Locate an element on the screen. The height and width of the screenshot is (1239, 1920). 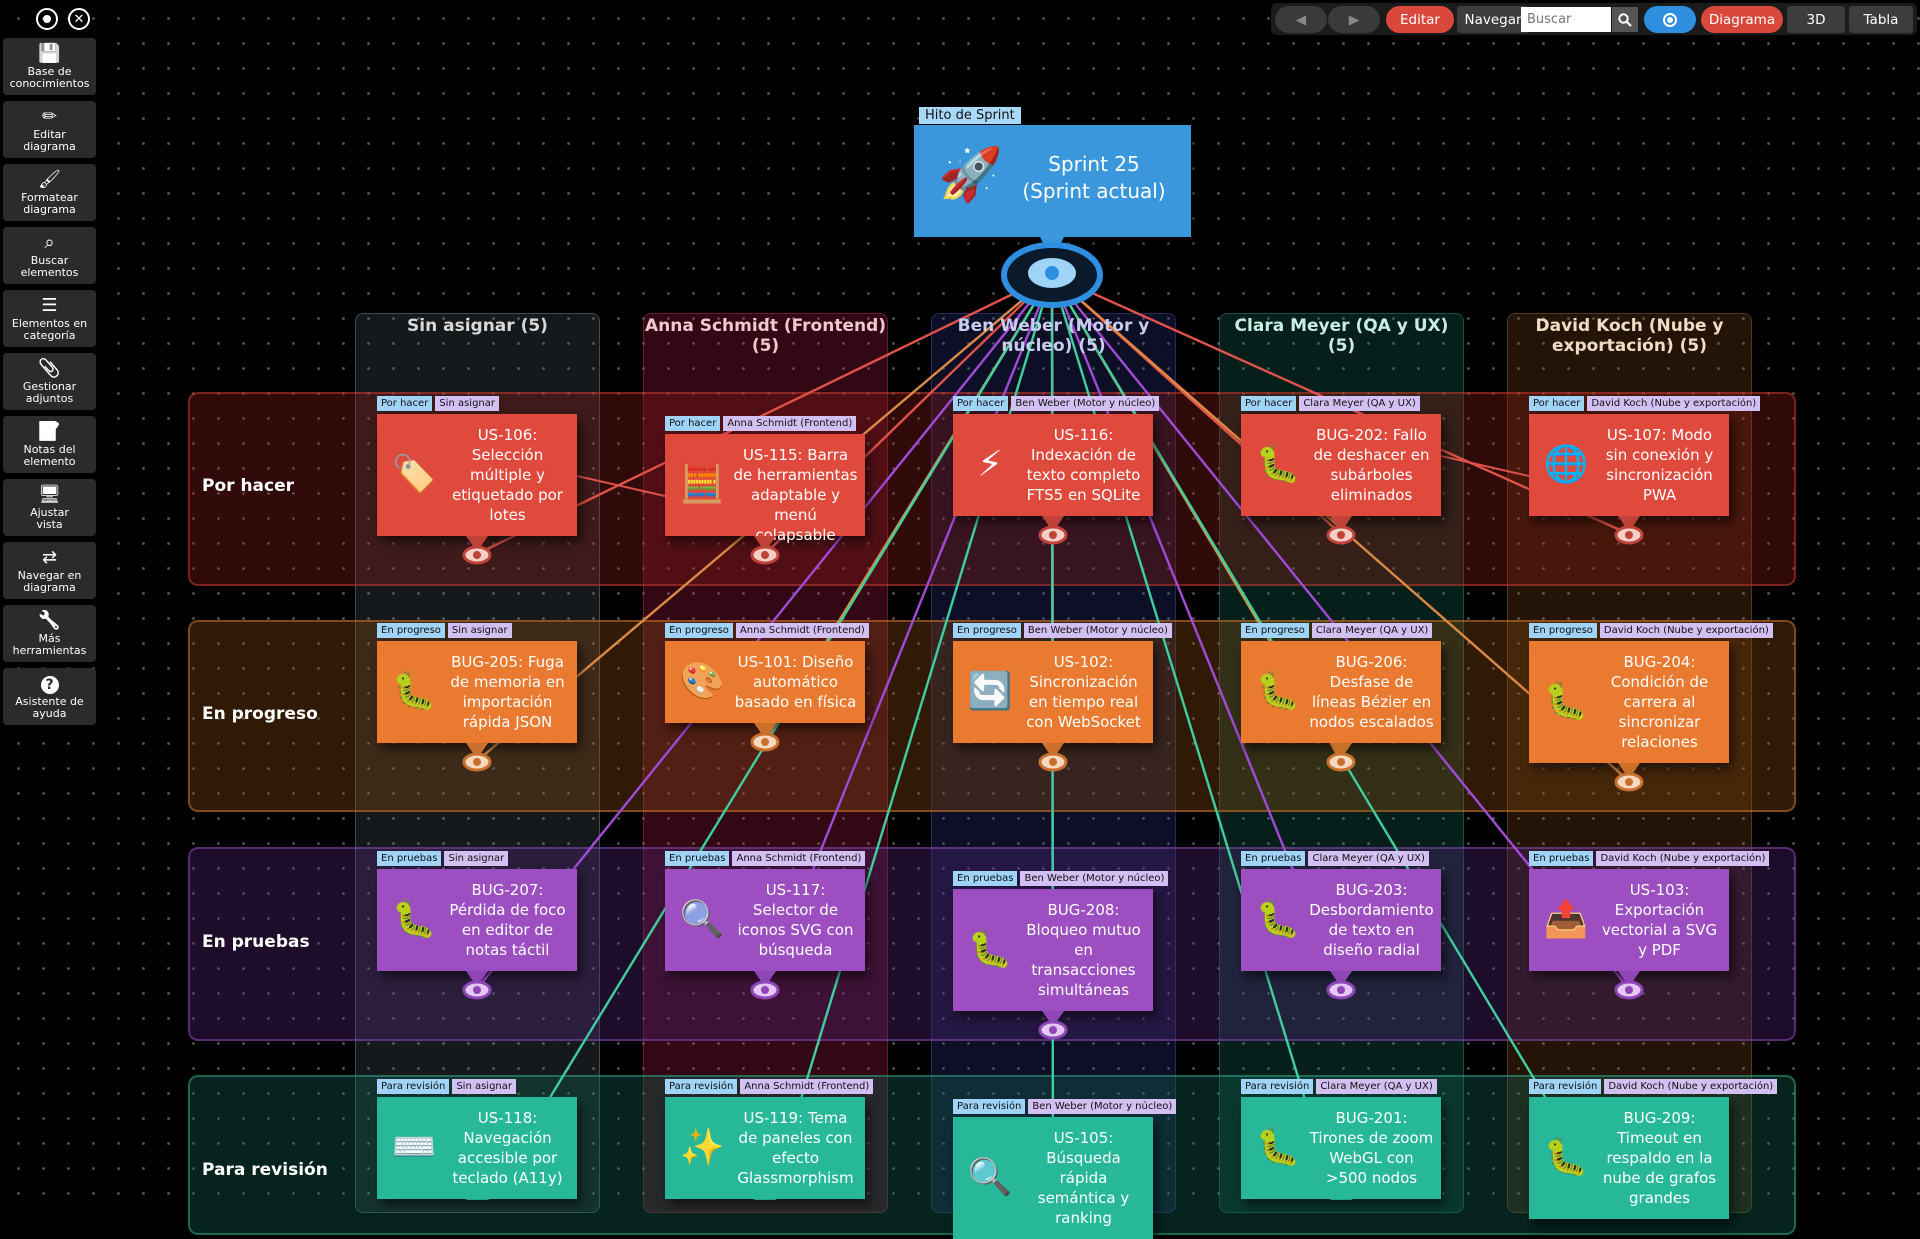
close-icon: ✕ is located at coordinates (79, 19).